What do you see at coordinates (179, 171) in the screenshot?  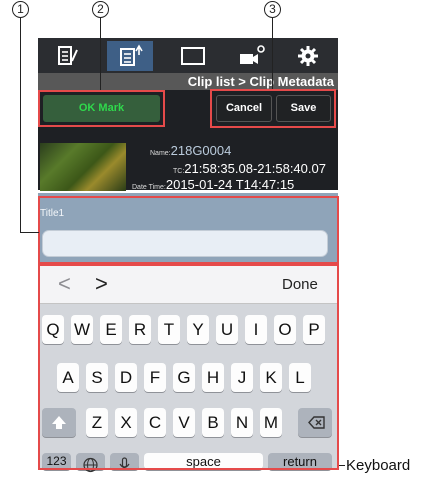 I see `tc-label: TC:` at bounding box center [179, 171].